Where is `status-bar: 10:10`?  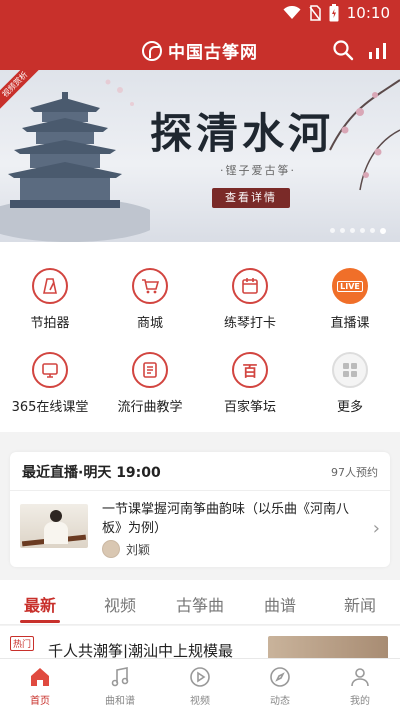 status-bar: 10:10 is located at coordinates (200, 15).